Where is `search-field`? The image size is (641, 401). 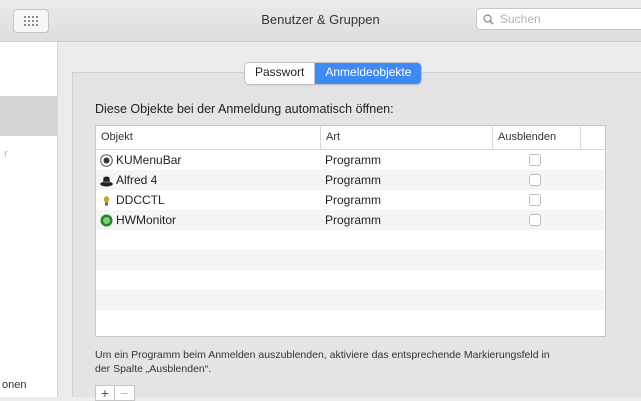
search-field is located at coordinates (558, 19).